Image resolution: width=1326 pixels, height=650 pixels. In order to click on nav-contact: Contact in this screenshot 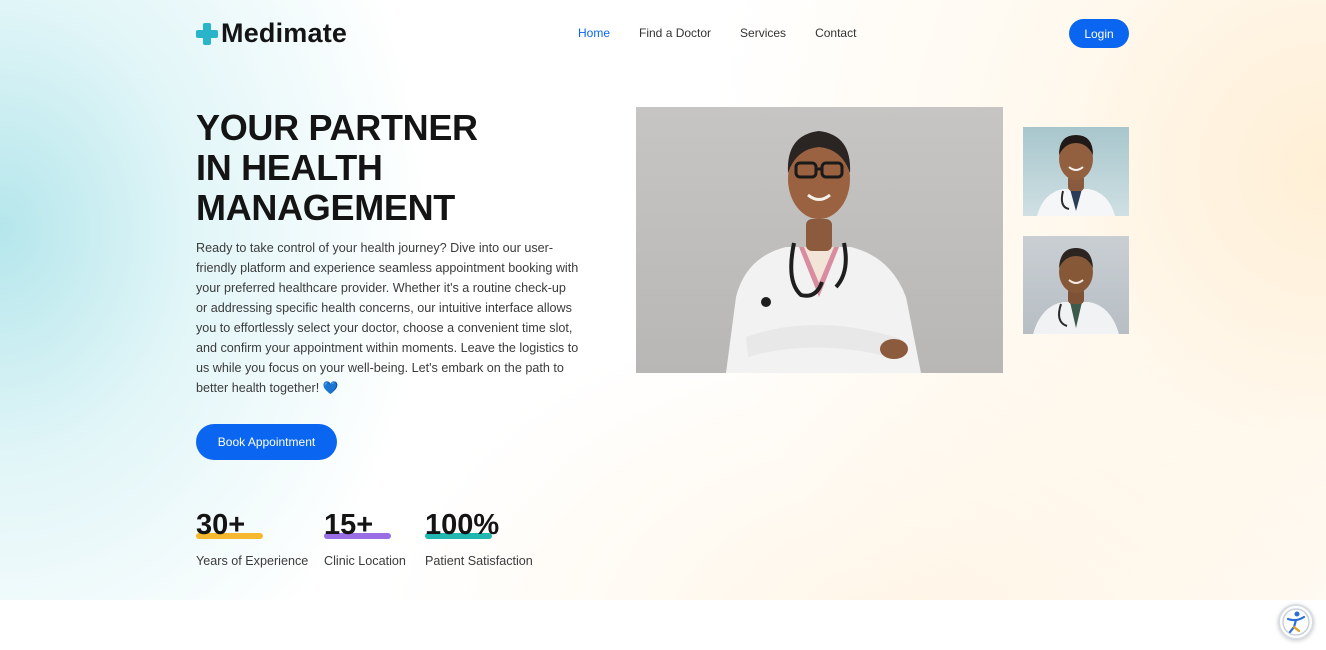, I will do `click(835, 33)`.